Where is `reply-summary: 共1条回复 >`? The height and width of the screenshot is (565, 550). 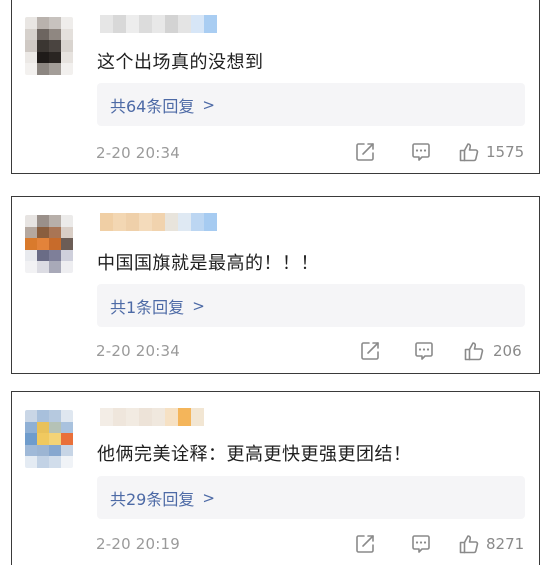
reply-summary: 共1条回复 > is located at coordinates (311, 305).